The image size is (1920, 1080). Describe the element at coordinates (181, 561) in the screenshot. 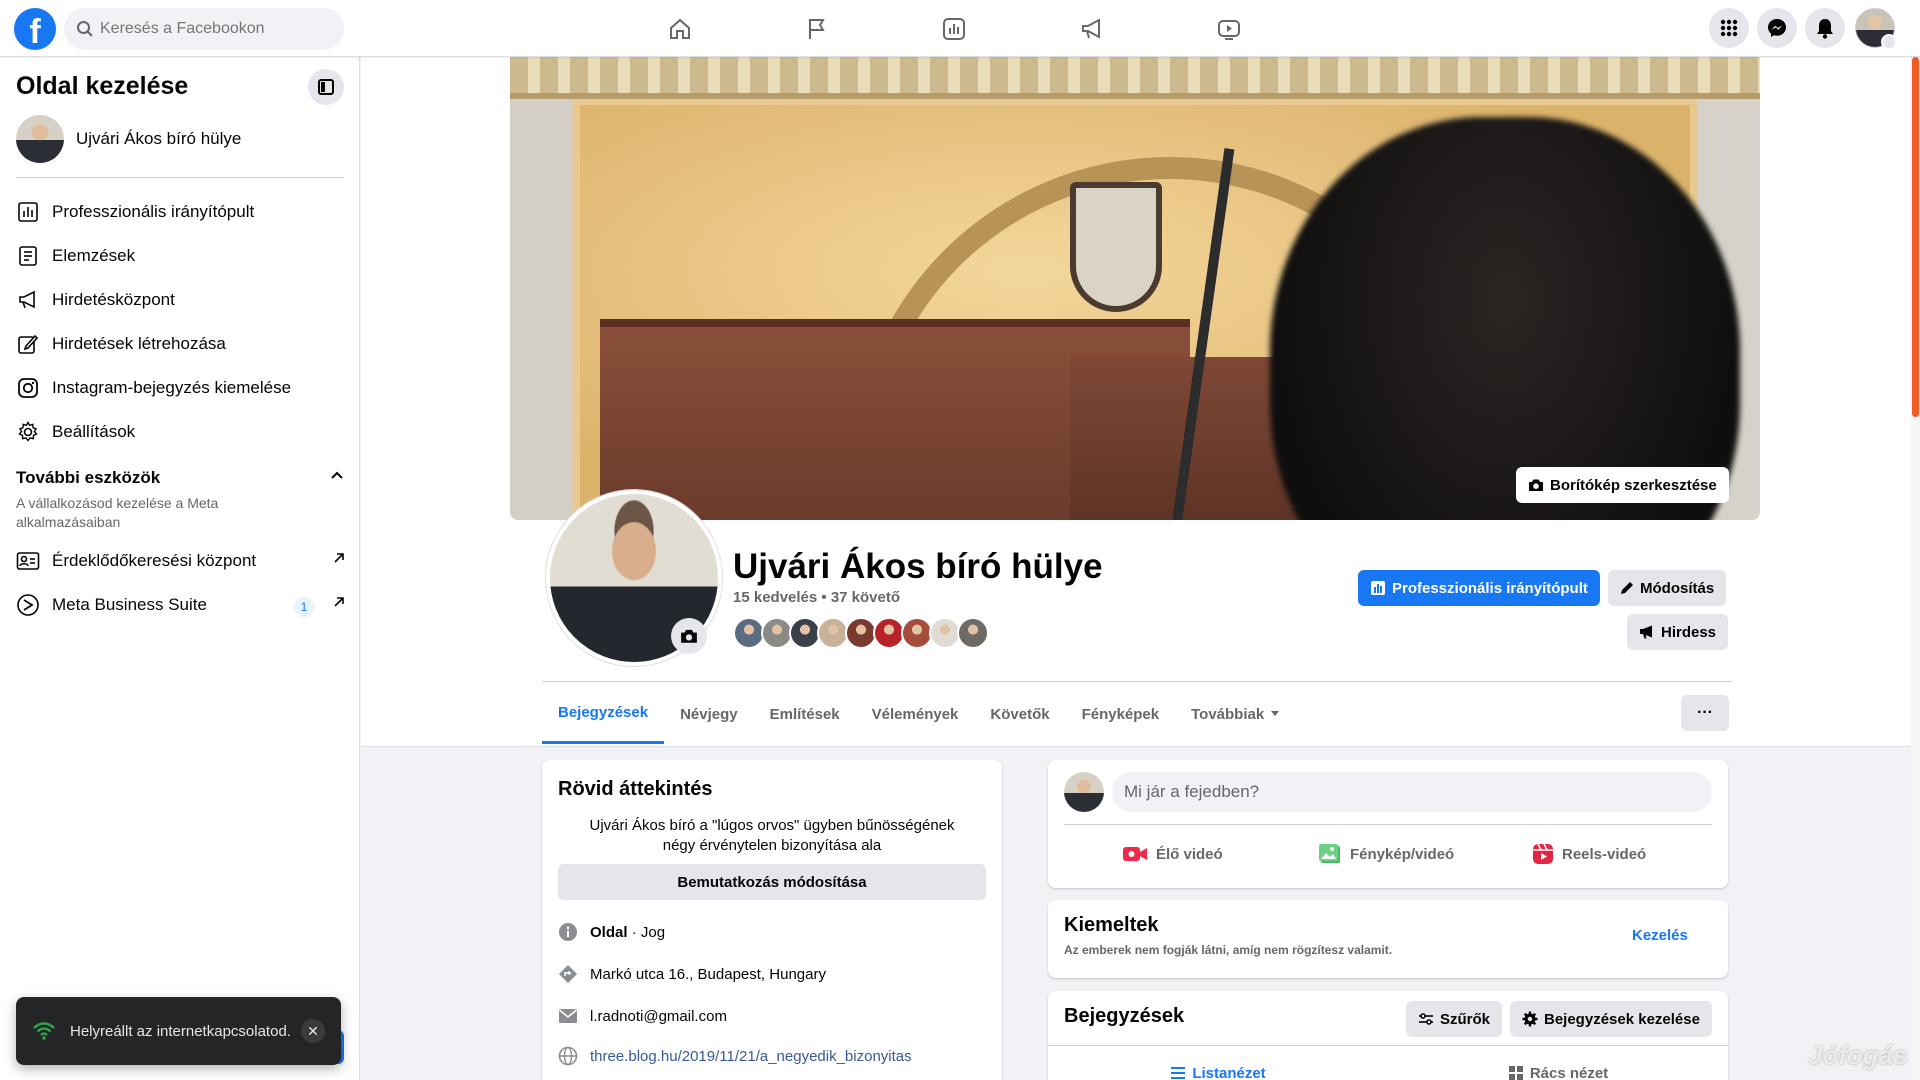

I see `sidebar-item-leads-center: Érdeklődőkeresési központ` at that location.